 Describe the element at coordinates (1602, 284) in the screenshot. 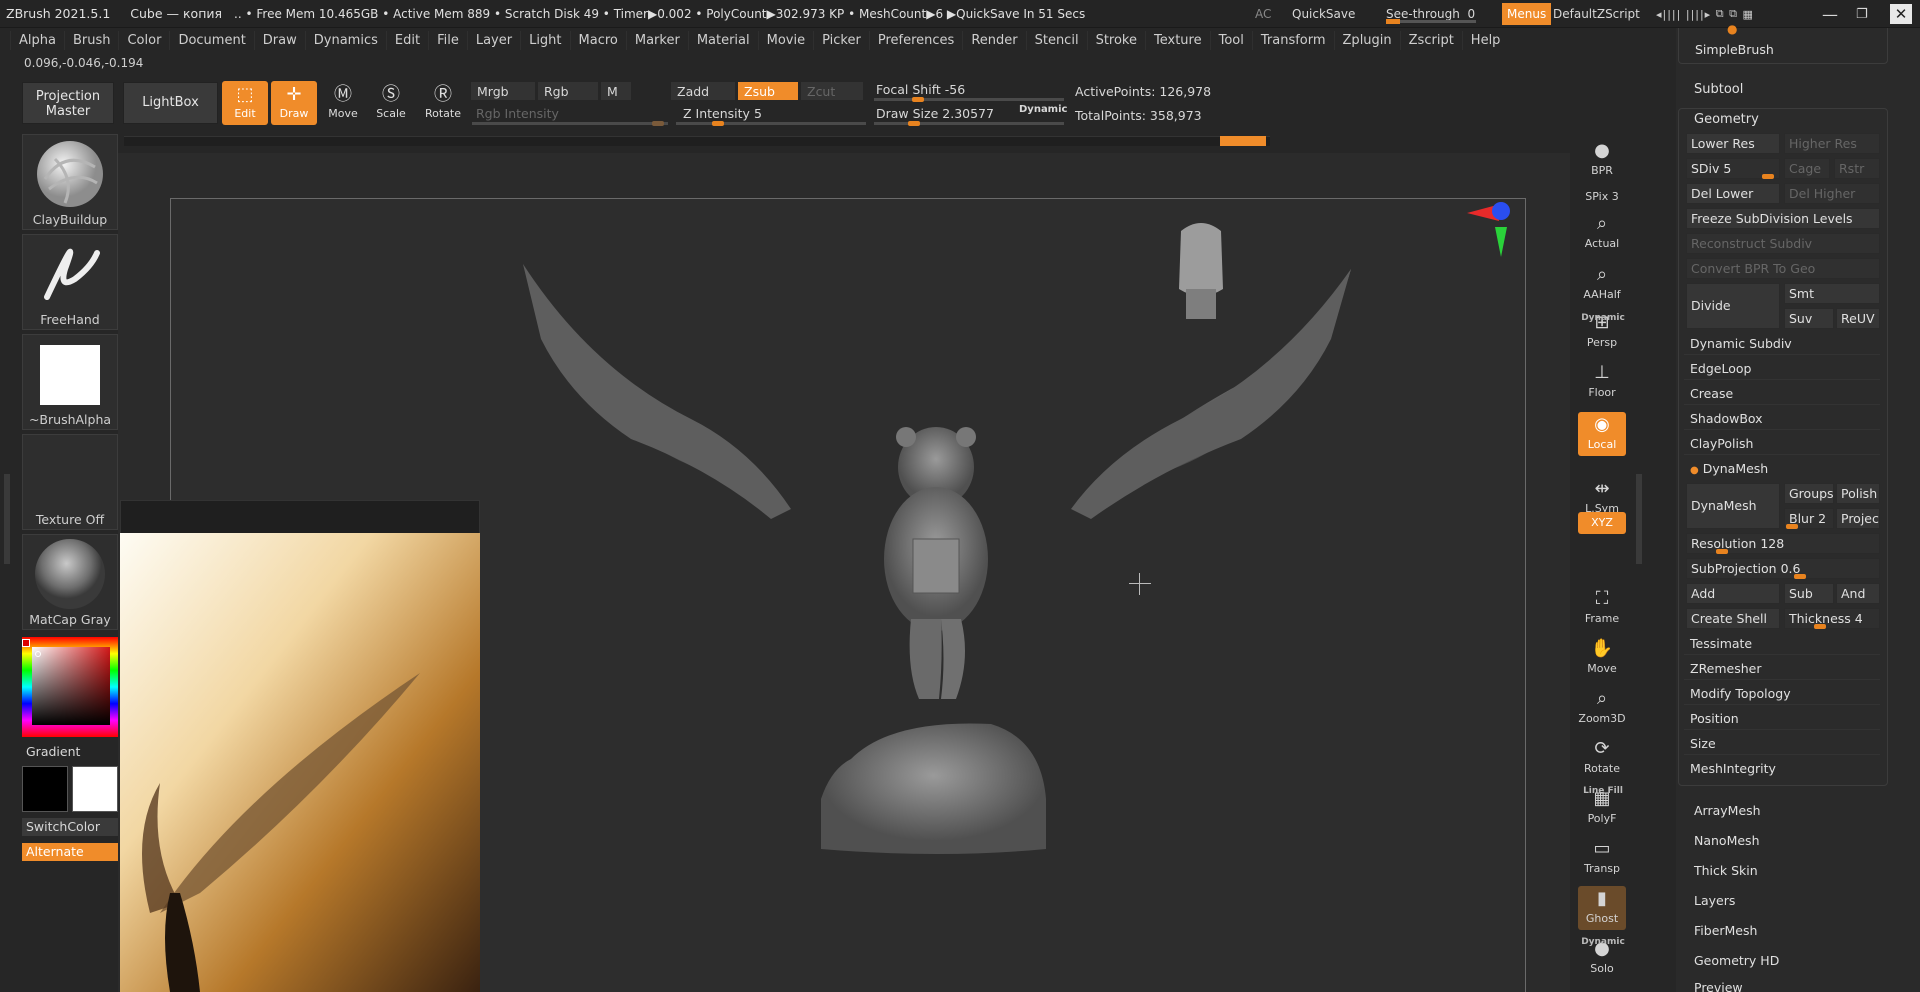

I see `aahalf-button: ⌕ AAHalf` at that location.